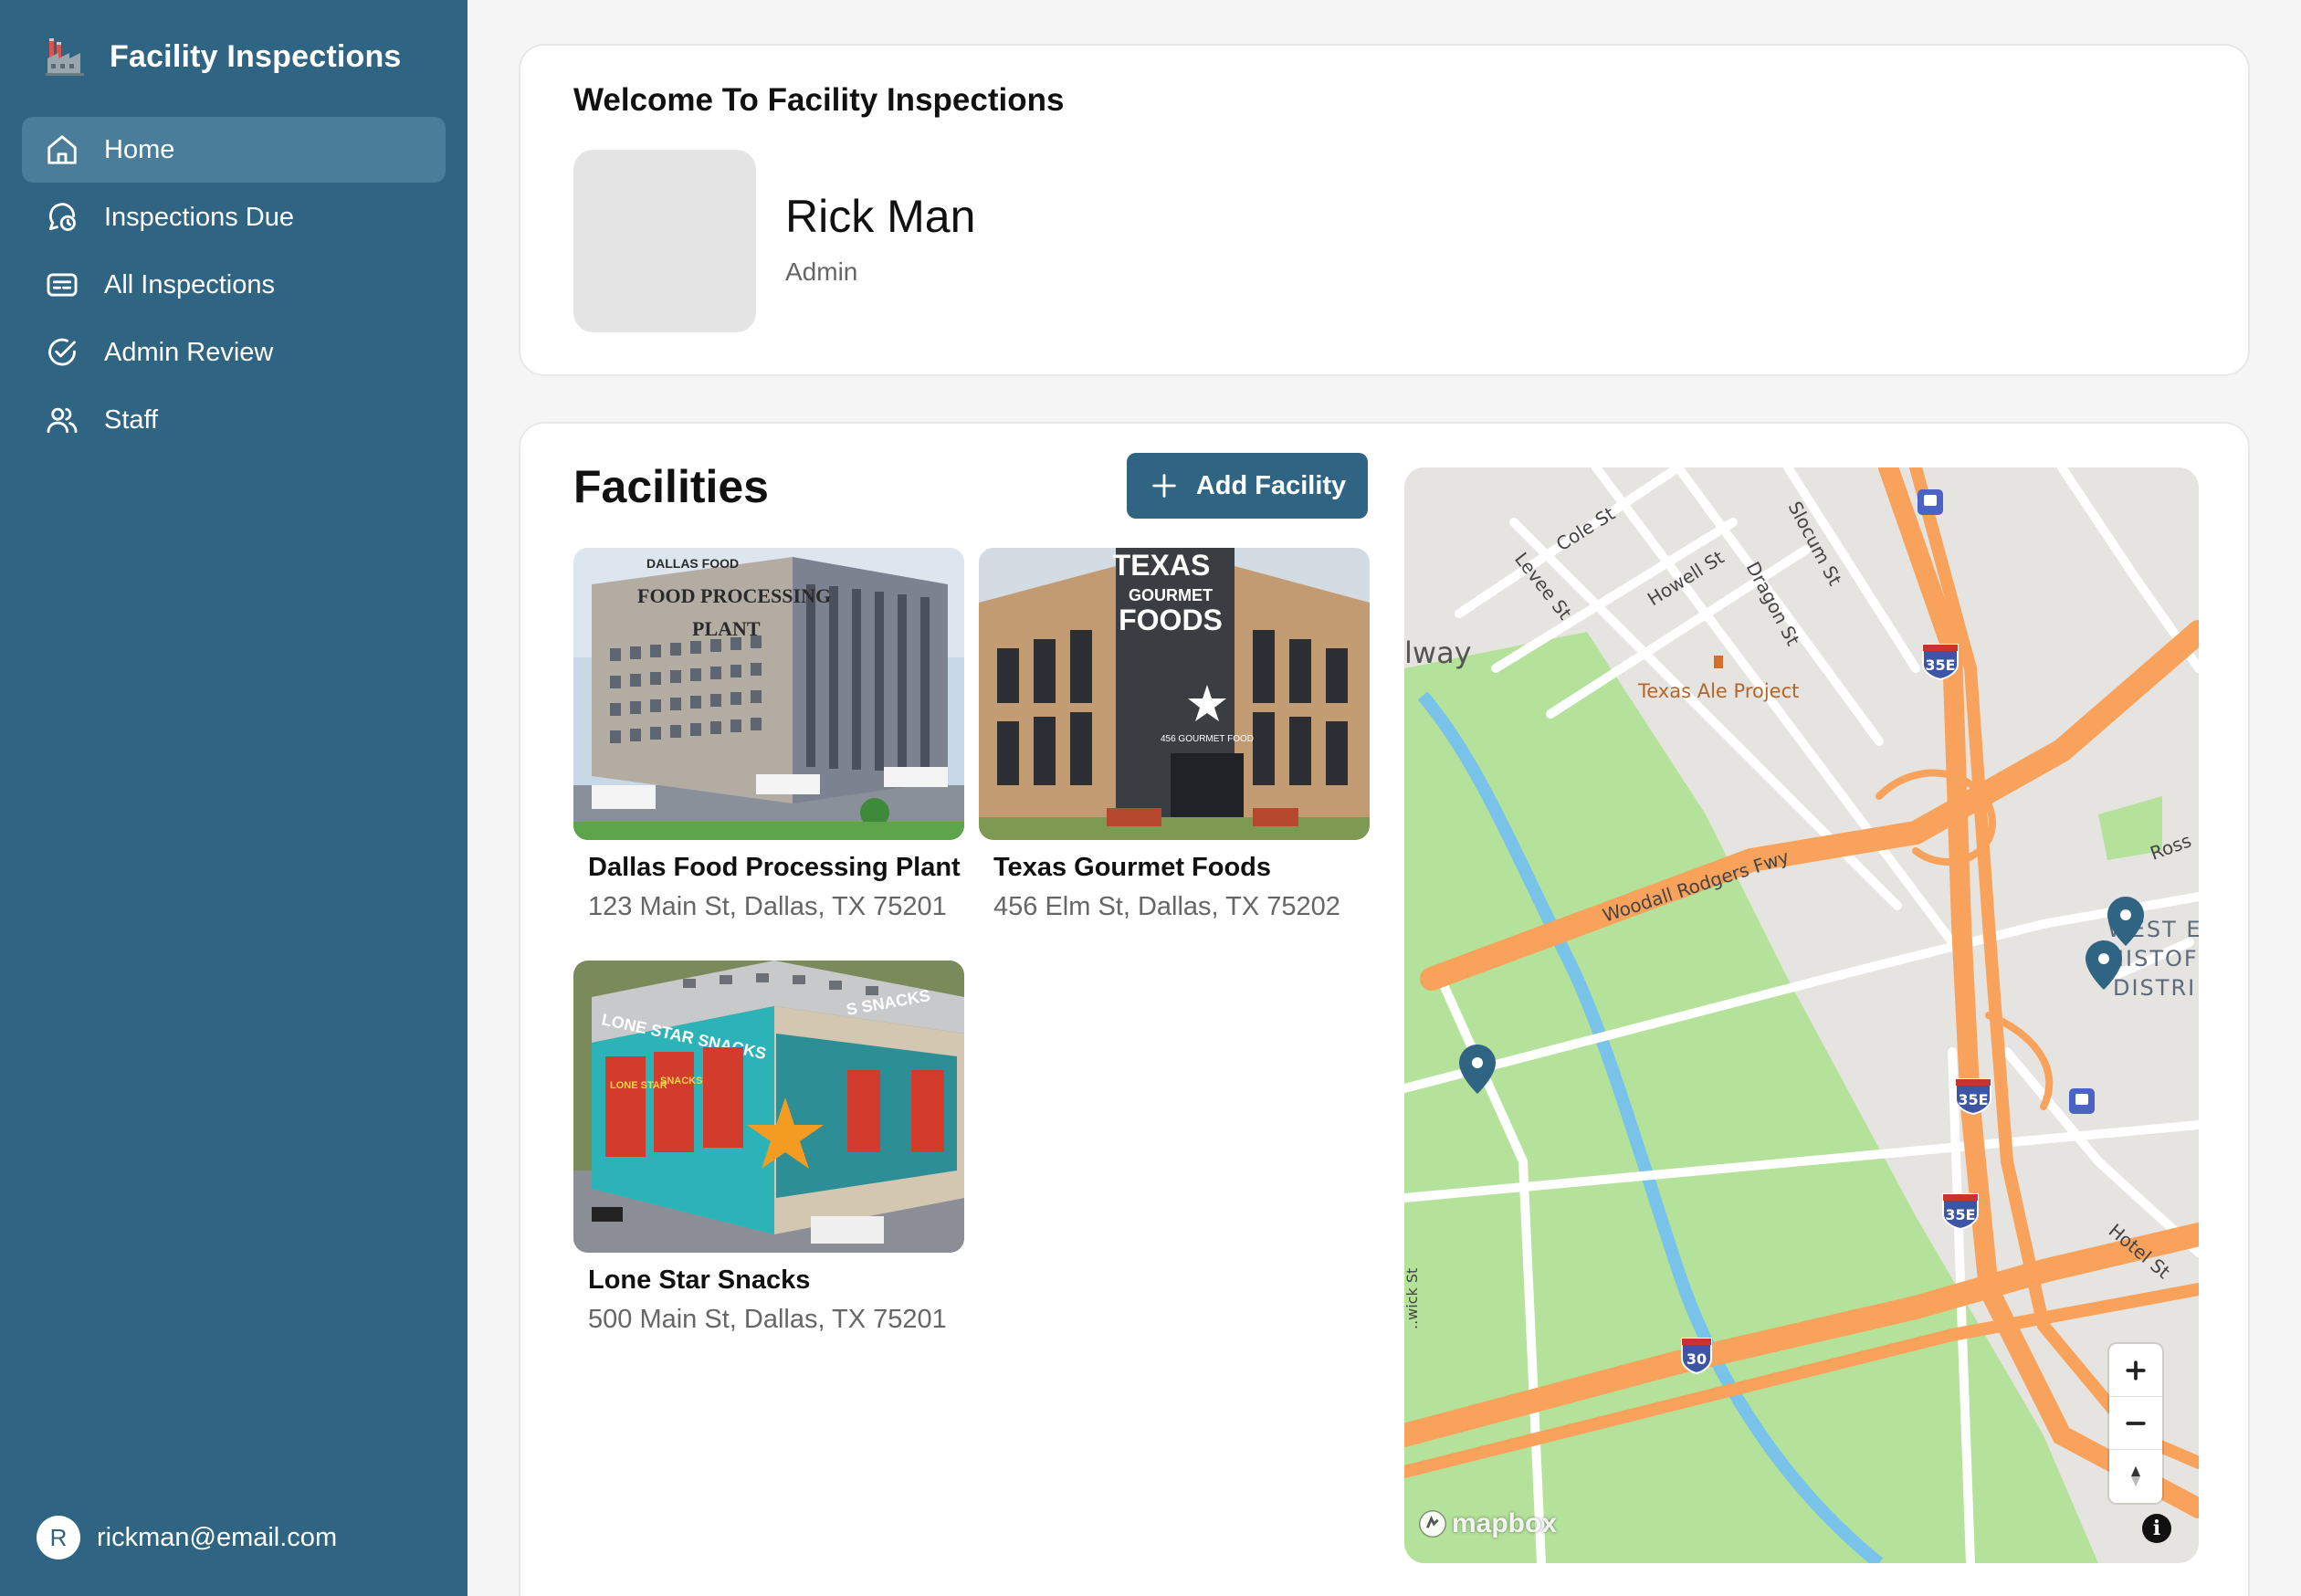  What do you see at coordinates (1718, 691) in the screenshot?
I see `map-poi-label: Texas Ale Project` at bounding box center [1718, 691].